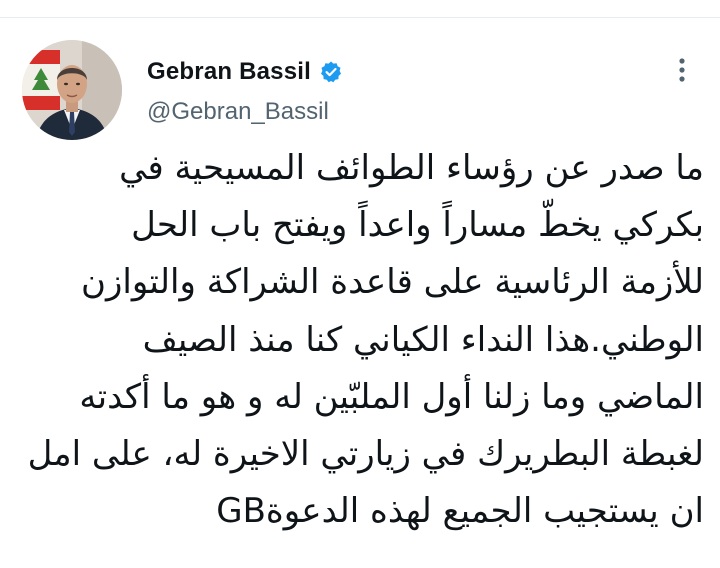 This screenshot has height=568, width=720. I want to click on tweet-line: بكركي يخطّ مساراً واعداً ويفتح باب الحل, so click(417, 225).